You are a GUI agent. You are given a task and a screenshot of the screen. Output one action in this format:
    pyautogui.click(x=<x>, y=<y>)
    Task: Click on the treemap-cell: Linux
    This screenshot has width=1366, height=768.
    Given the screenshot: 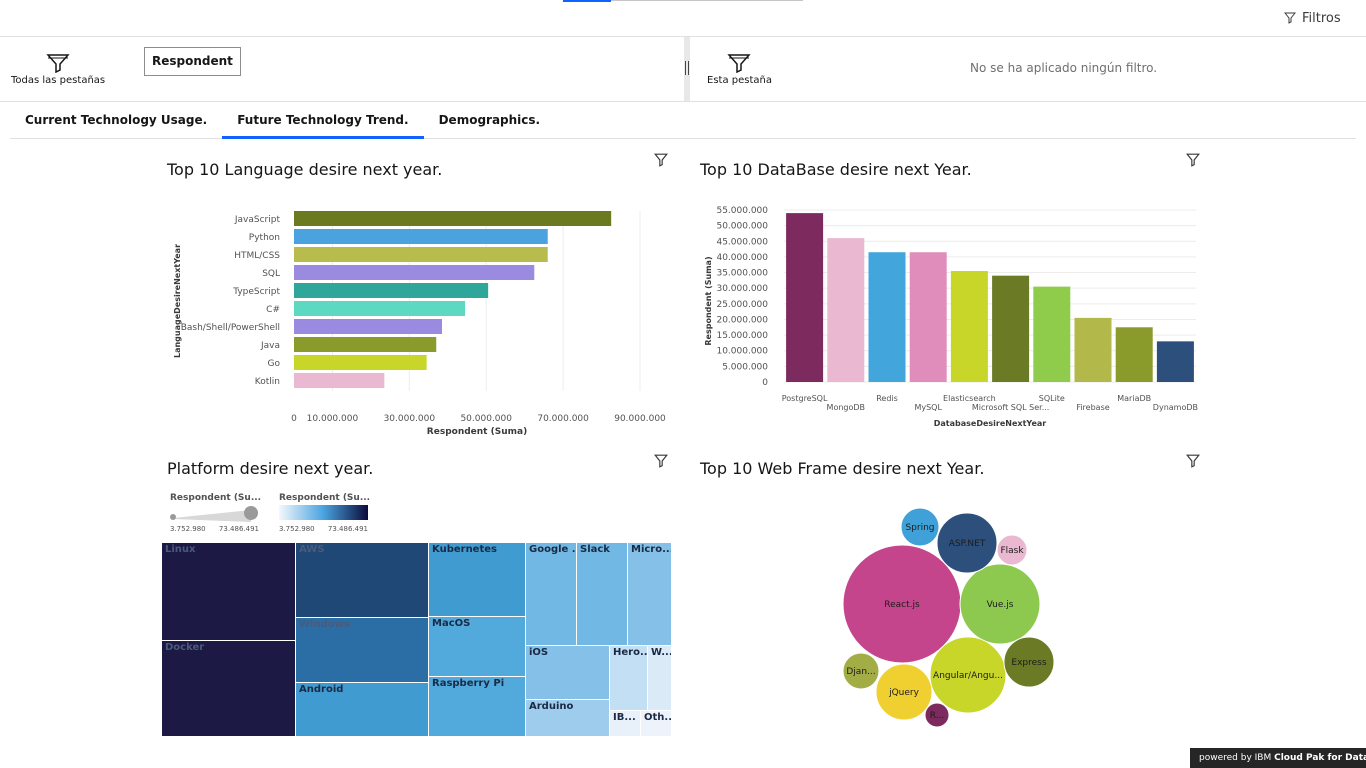 What is the action you would take?
    pyautogui.click(x=229, y=592)
    